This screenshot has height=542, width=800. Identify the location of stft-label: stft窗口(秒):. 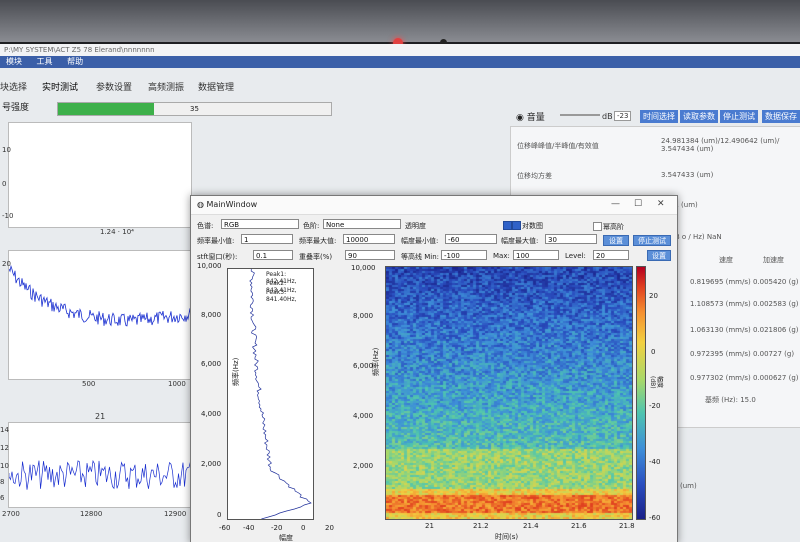
(217, 257).